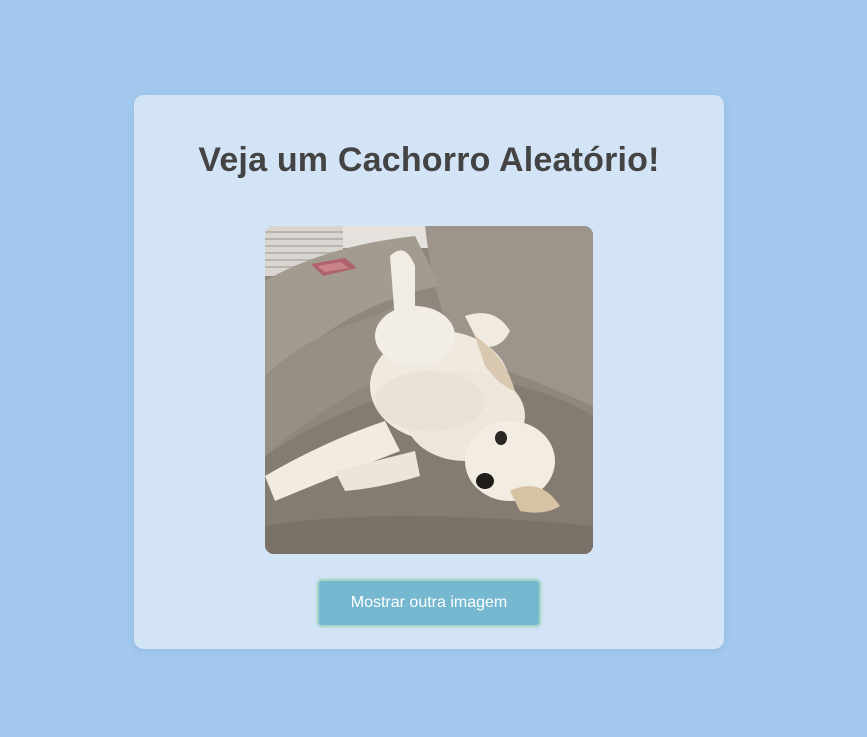 This screenshot has height=737, width=867. I want to click on page-title: Veja um Cachorro Aleatório!, so click(429, 160).